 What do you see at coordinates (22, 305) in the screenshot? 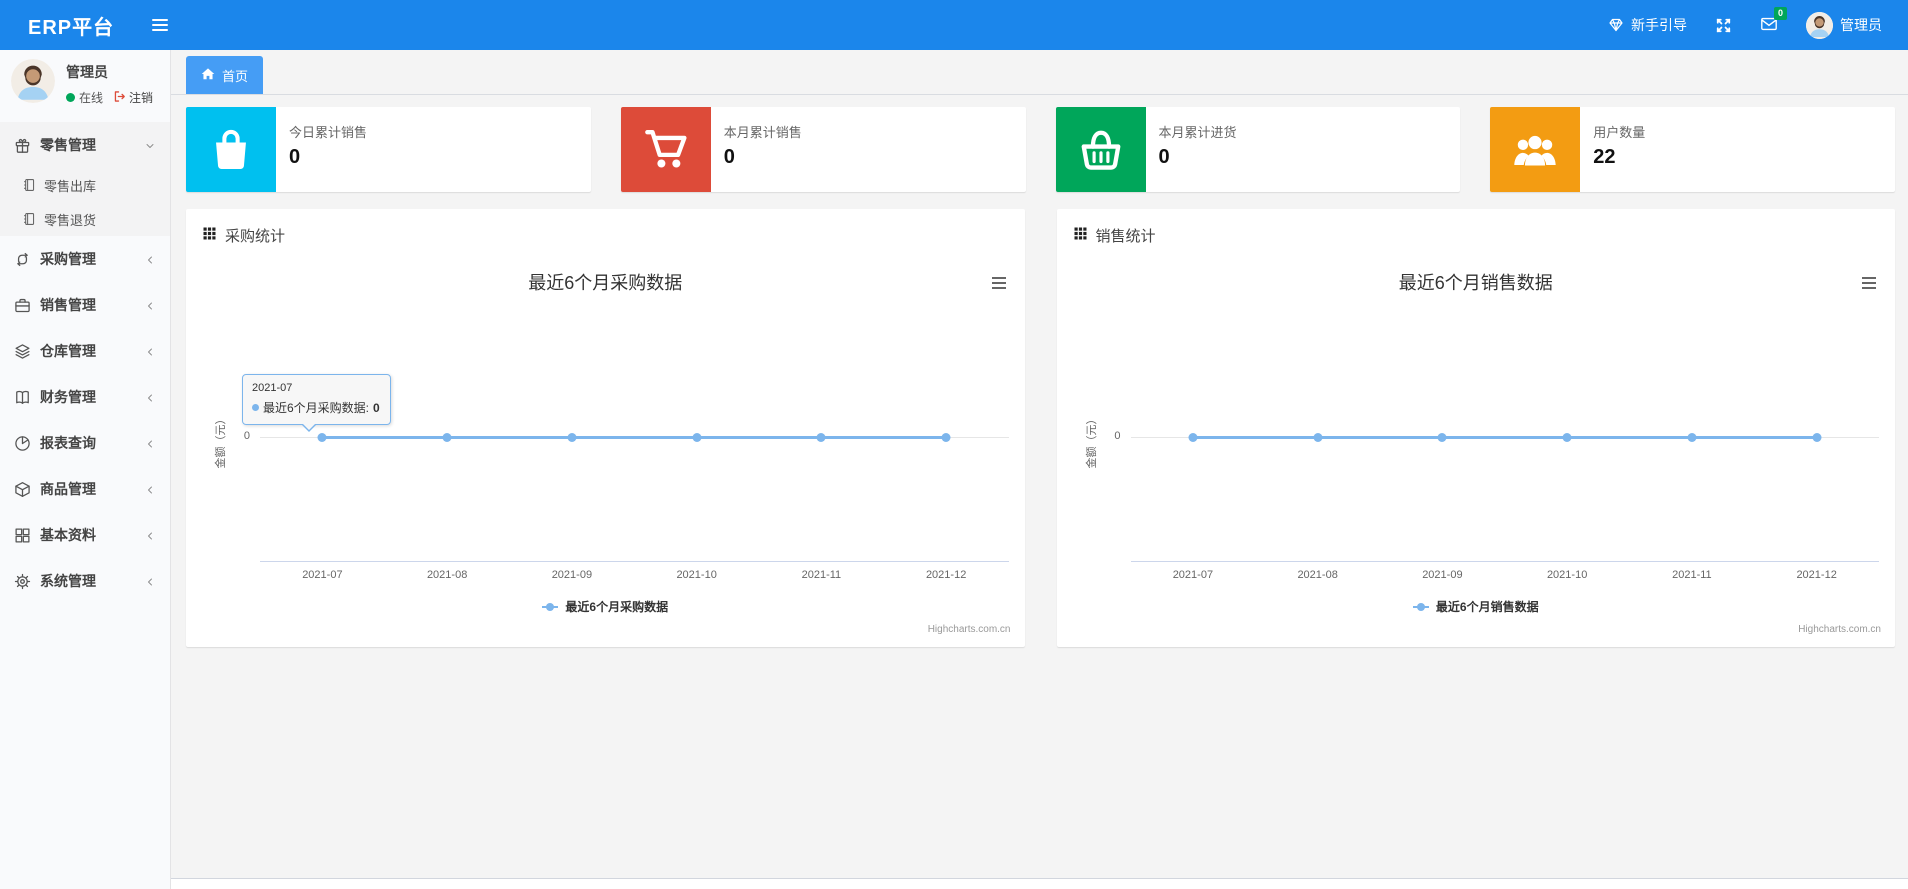
I see `briefcase-icon` at bounding box center [22, 305].